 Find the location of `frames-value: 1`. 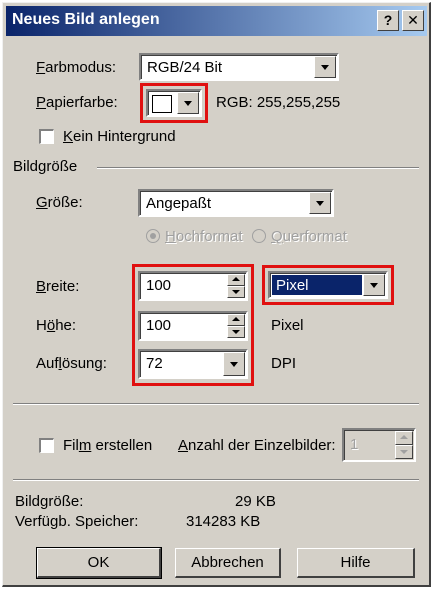

frames-value: 1 is located at coordinates (354, 444).